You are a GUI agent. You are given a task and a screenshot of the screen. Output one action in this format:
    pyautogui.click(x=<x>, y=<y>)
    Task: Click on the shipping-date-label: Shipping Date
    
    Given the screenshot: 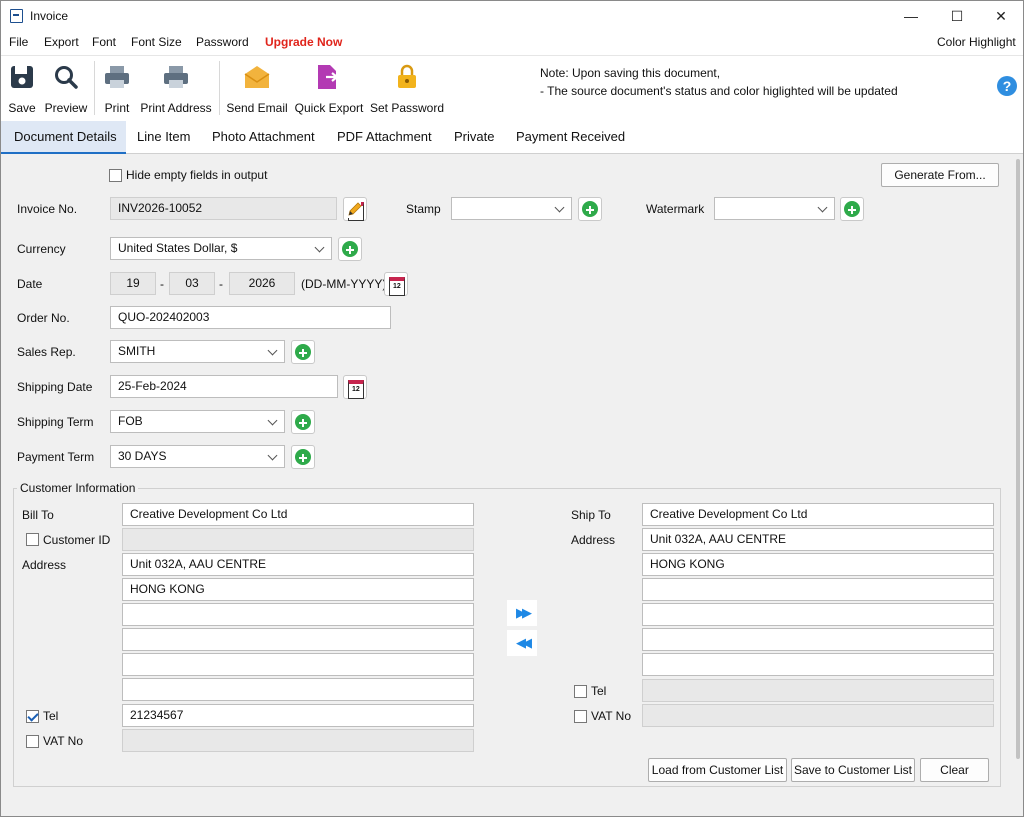 What is the action you would take?
    pyautogui.click(x=55, y=387)
    